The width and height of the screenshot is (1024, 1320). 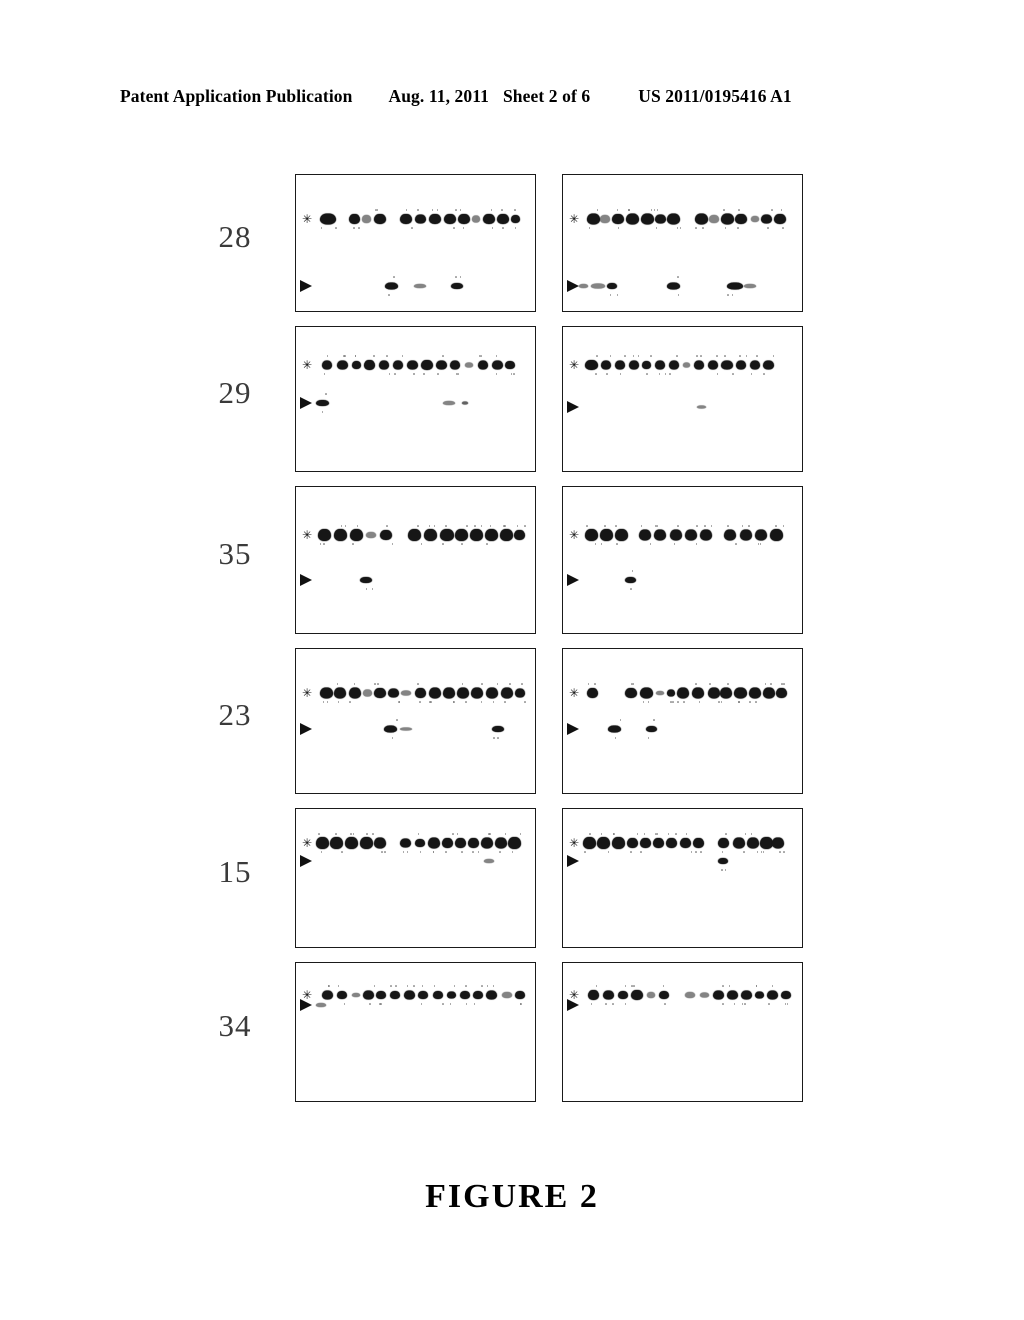 I want to click on panel-34-right: ✳, so click(x=682, y=1032).